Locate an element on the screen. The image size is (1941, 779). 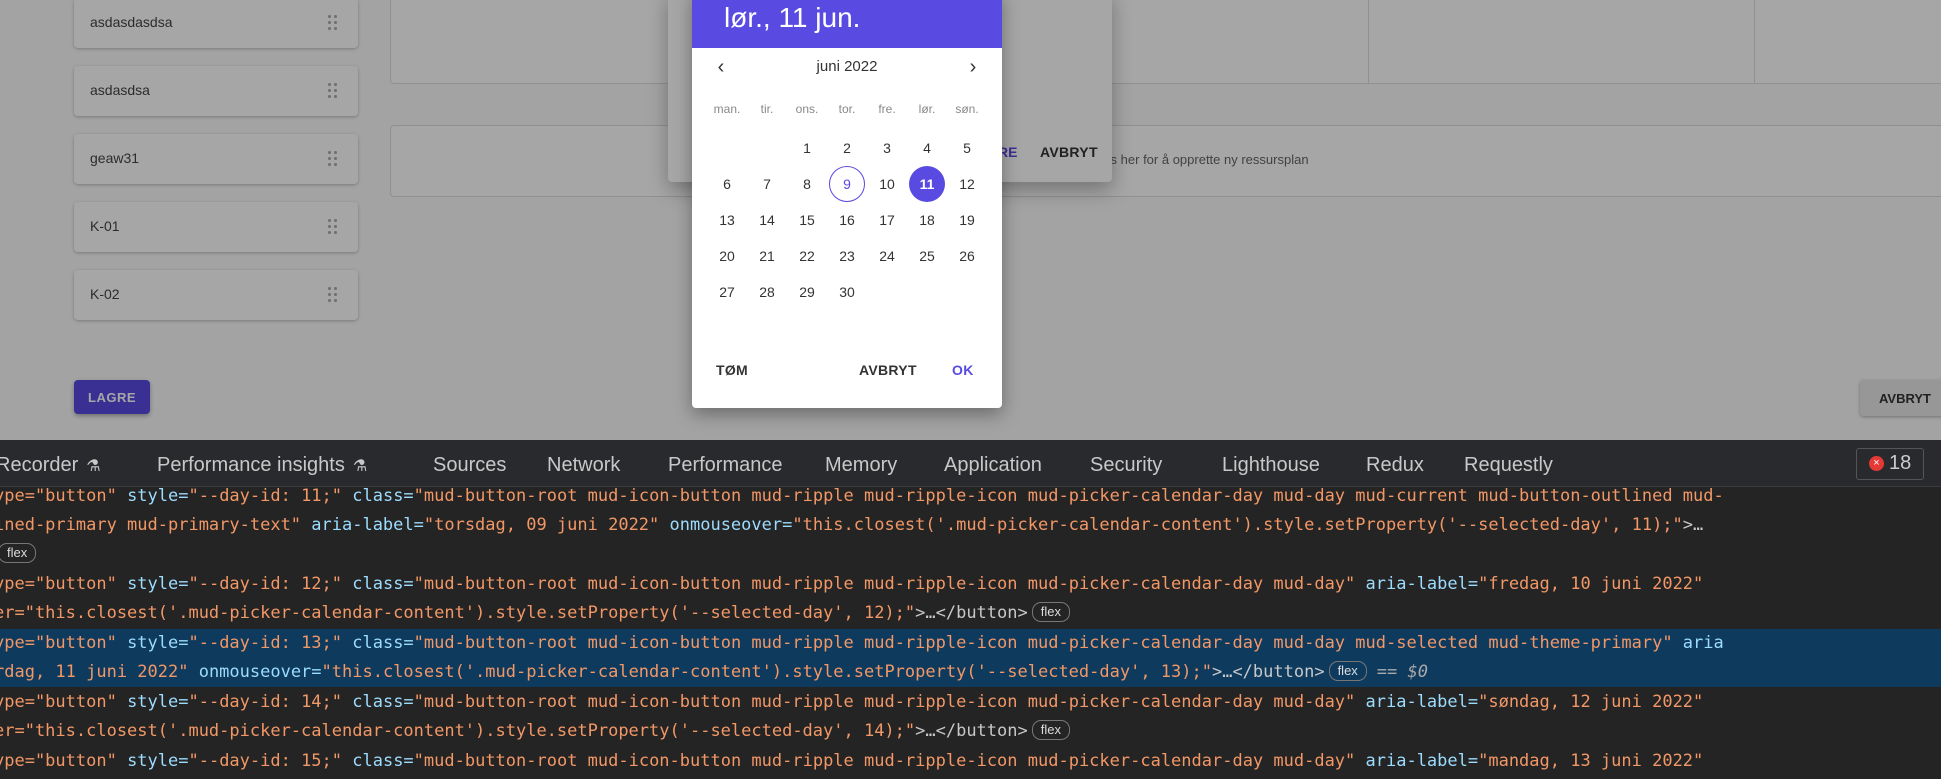
day-button: 13 is located at coordinates (727, 220).